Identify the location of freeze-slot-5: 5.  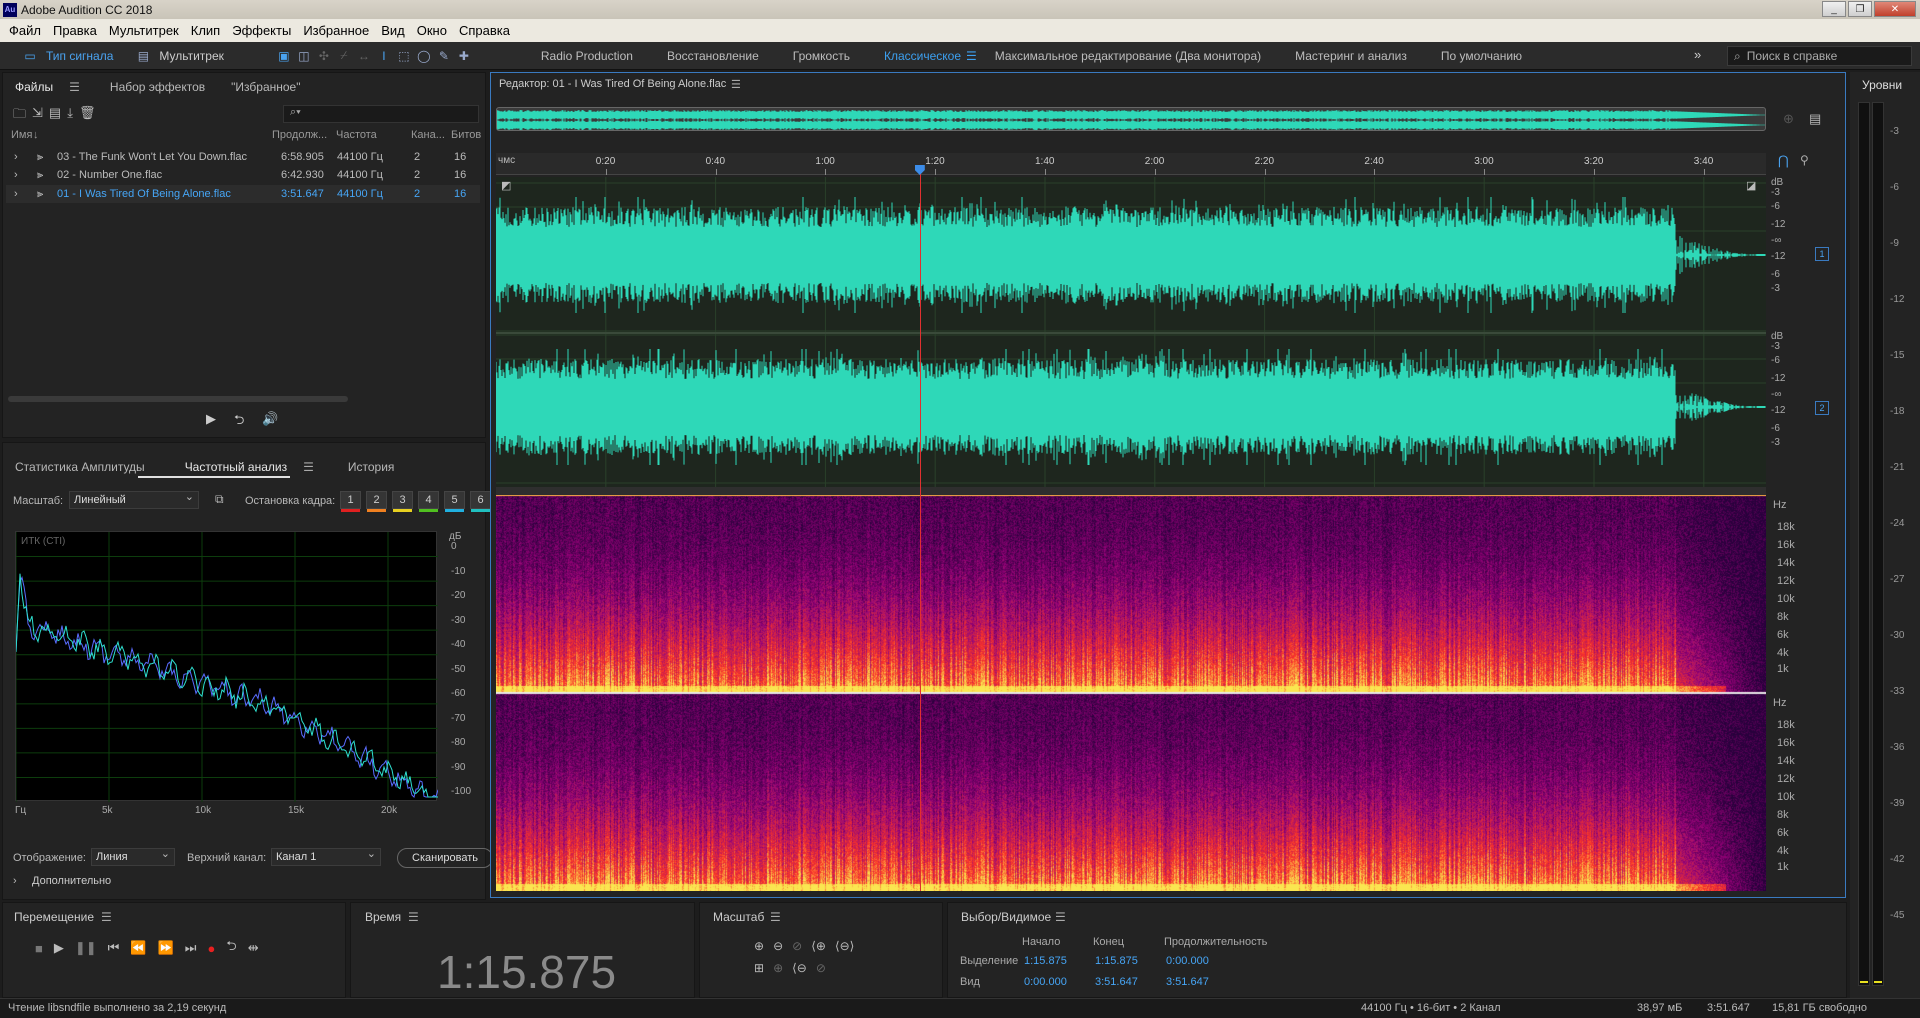
(454, 501).